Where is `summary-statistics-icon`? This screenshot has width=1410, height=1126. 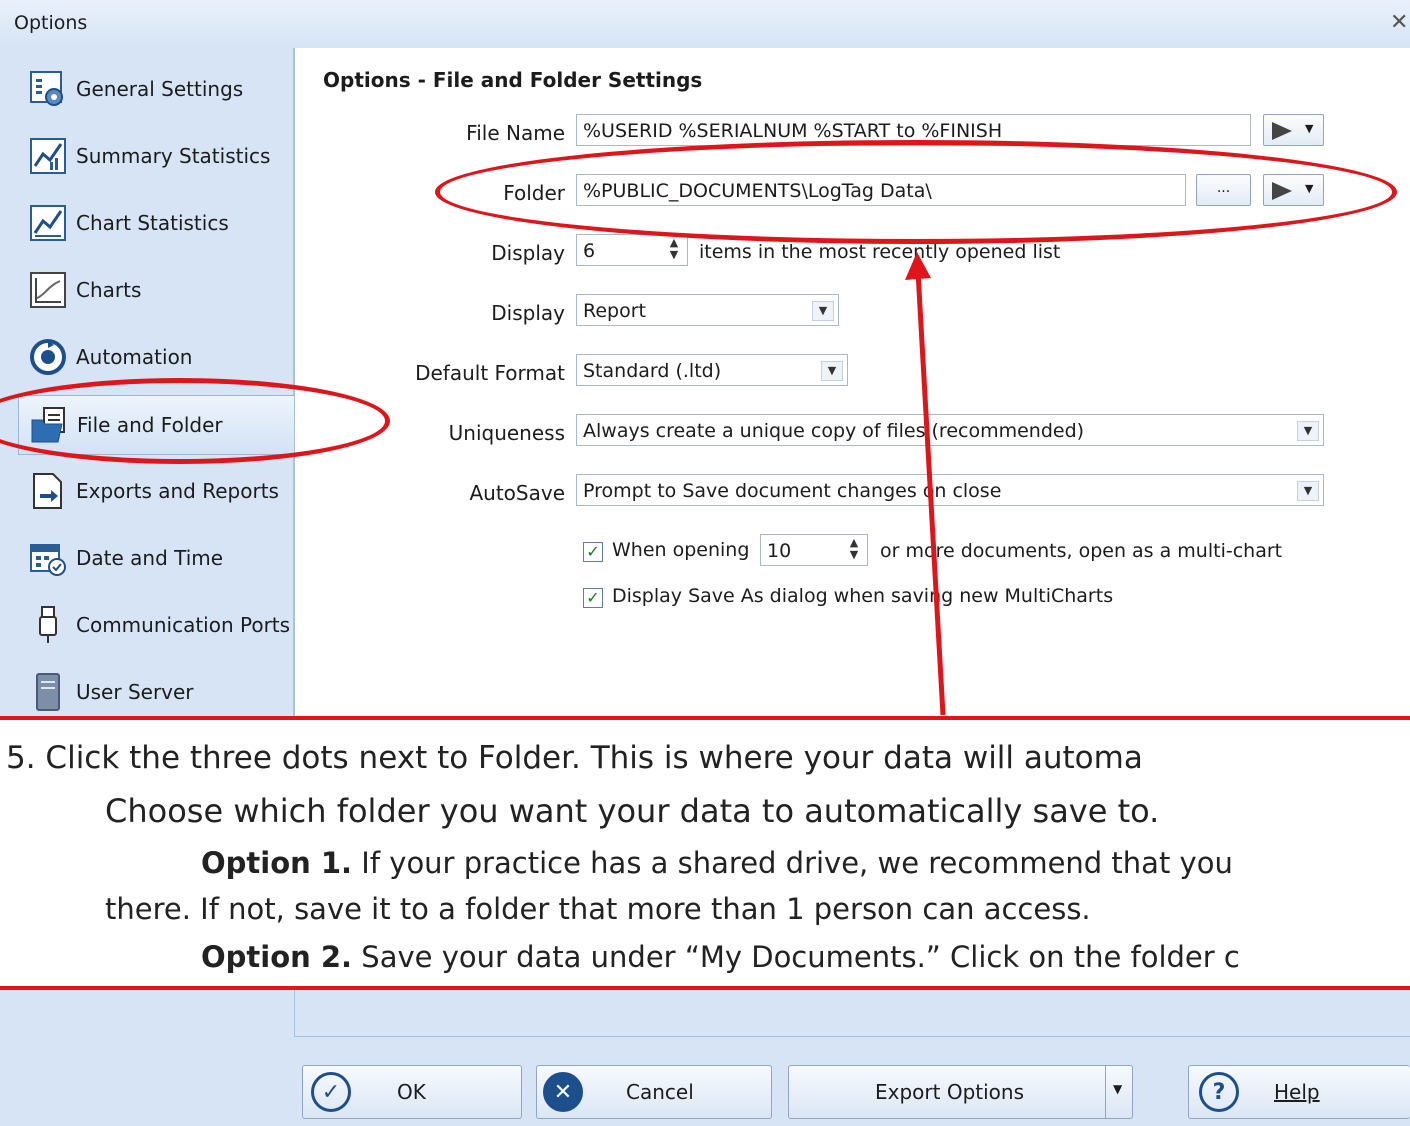 summary-statistics-icon is located at coordinates (48, 156).